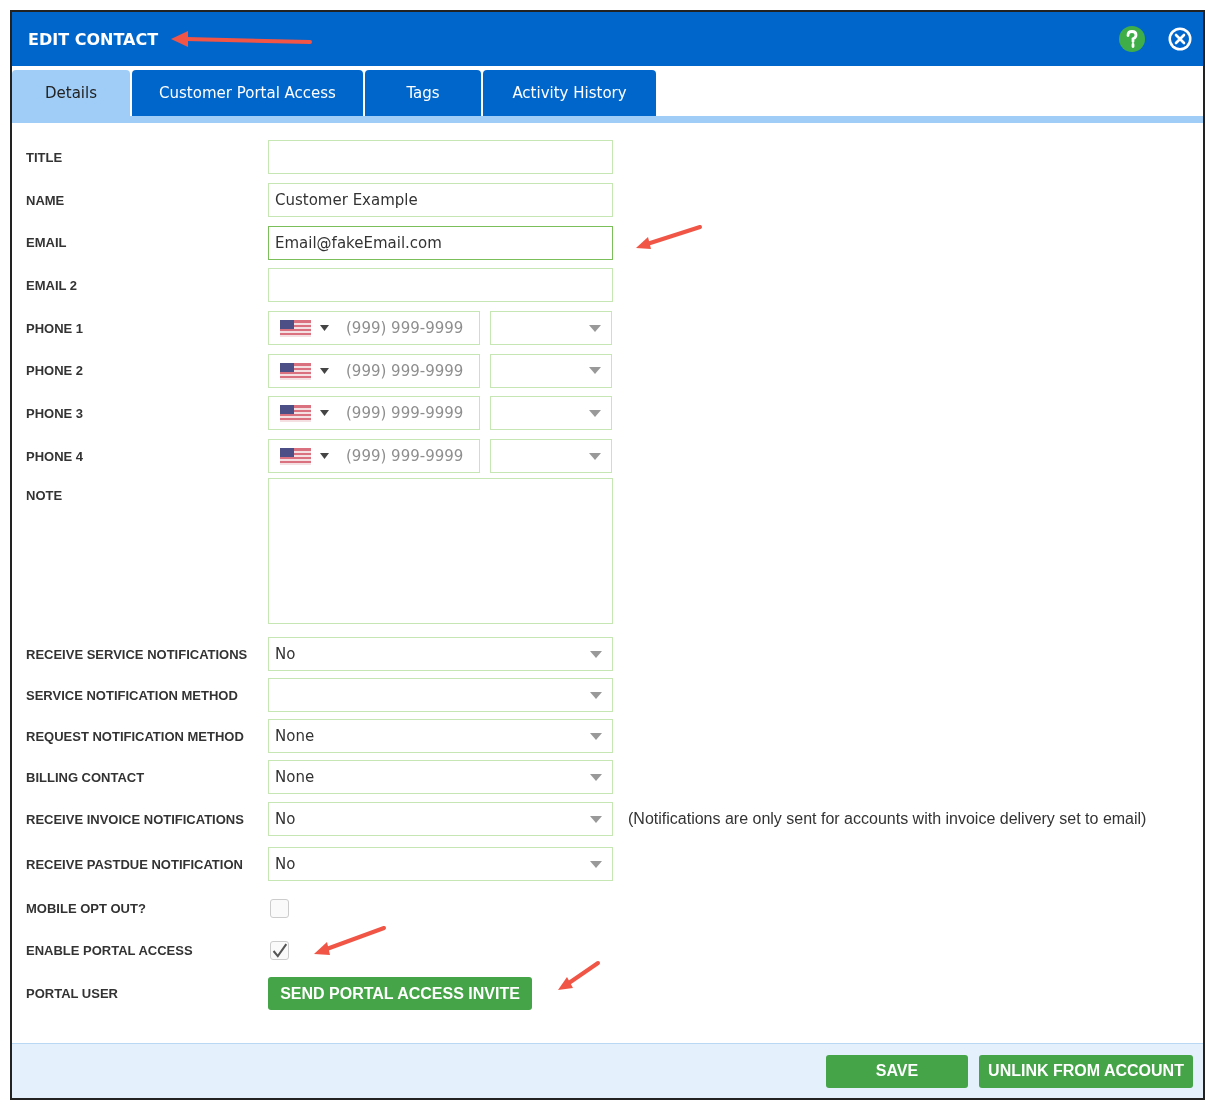 This screenshot has width=1210, height=1106. Describe the element at coordinates (247, 93) in the screenshot. I see `tab: Customer Portal Access` at that location.